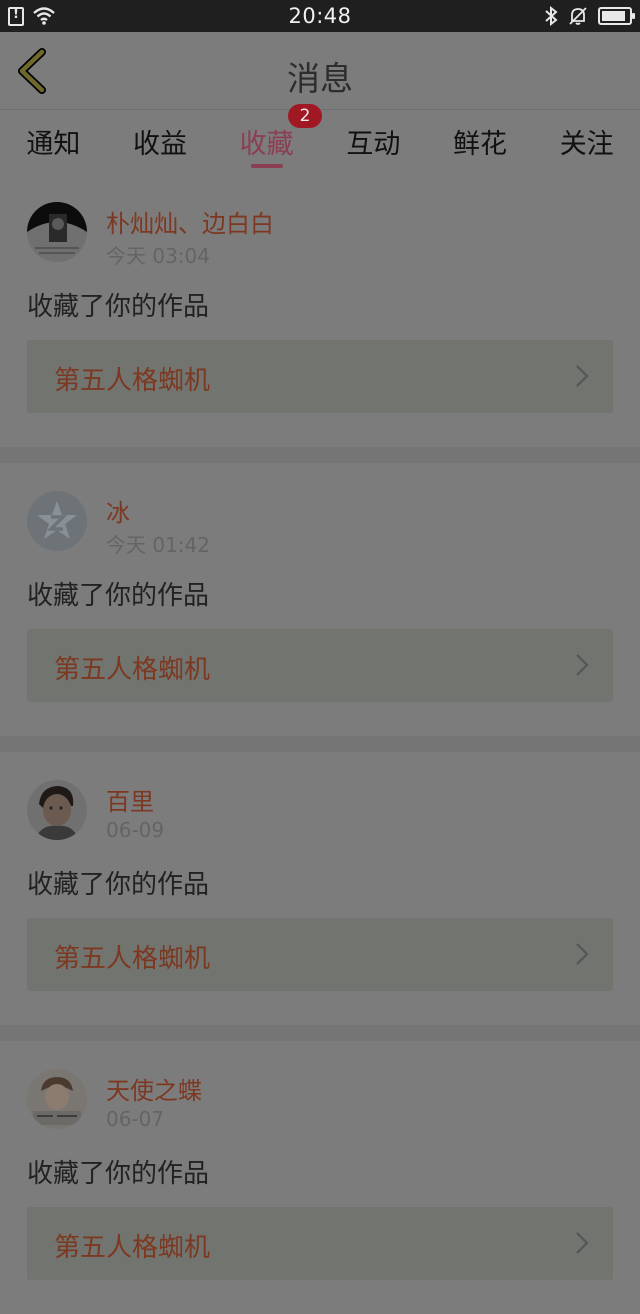 The height and width of the screenshot is (1314, 640). I want to click on timestamp: 今天 01:42, so click(158, 545).